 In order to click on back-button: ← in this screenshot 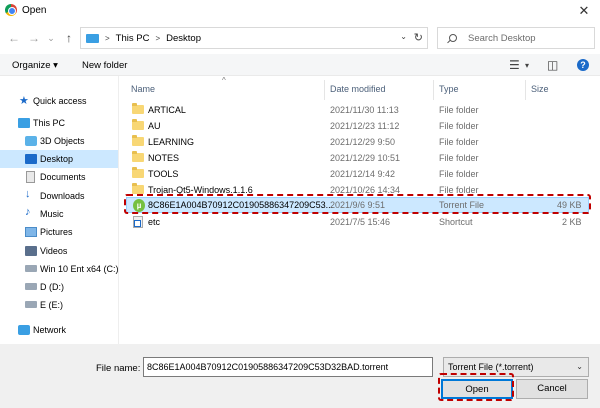, I will do `click(14, 38)`.